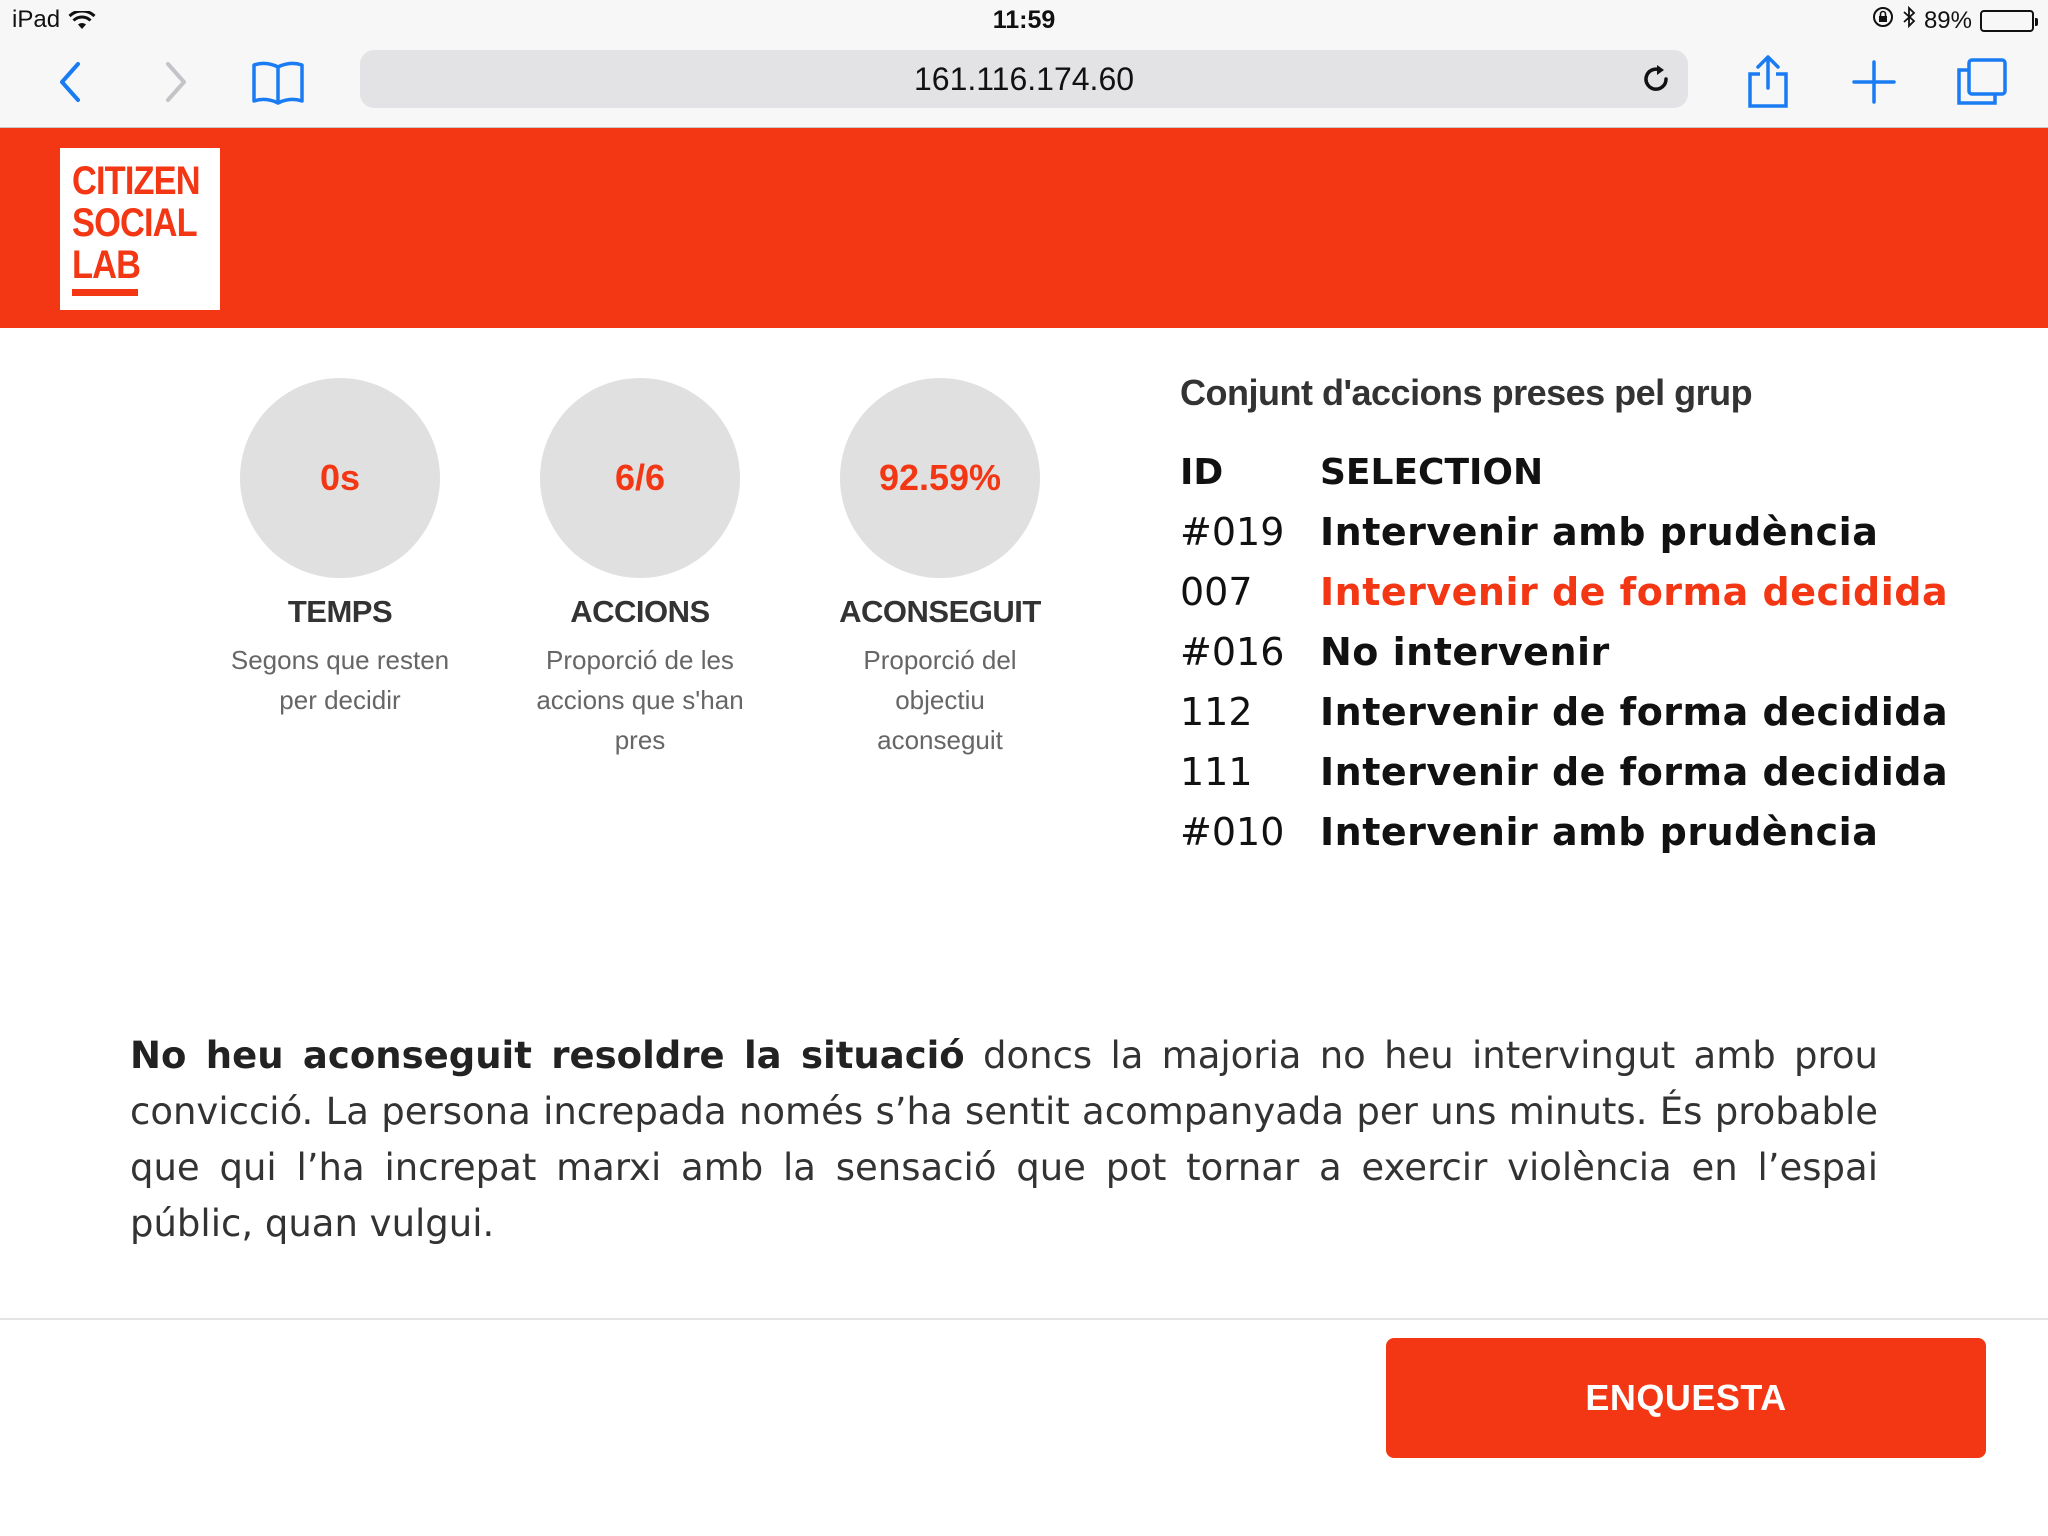 This screenshot has height=1536, width=2048. Describe the element at coordinates (1465, 652) in the screenshot. I see `row-selection: No intervenir` at that location.